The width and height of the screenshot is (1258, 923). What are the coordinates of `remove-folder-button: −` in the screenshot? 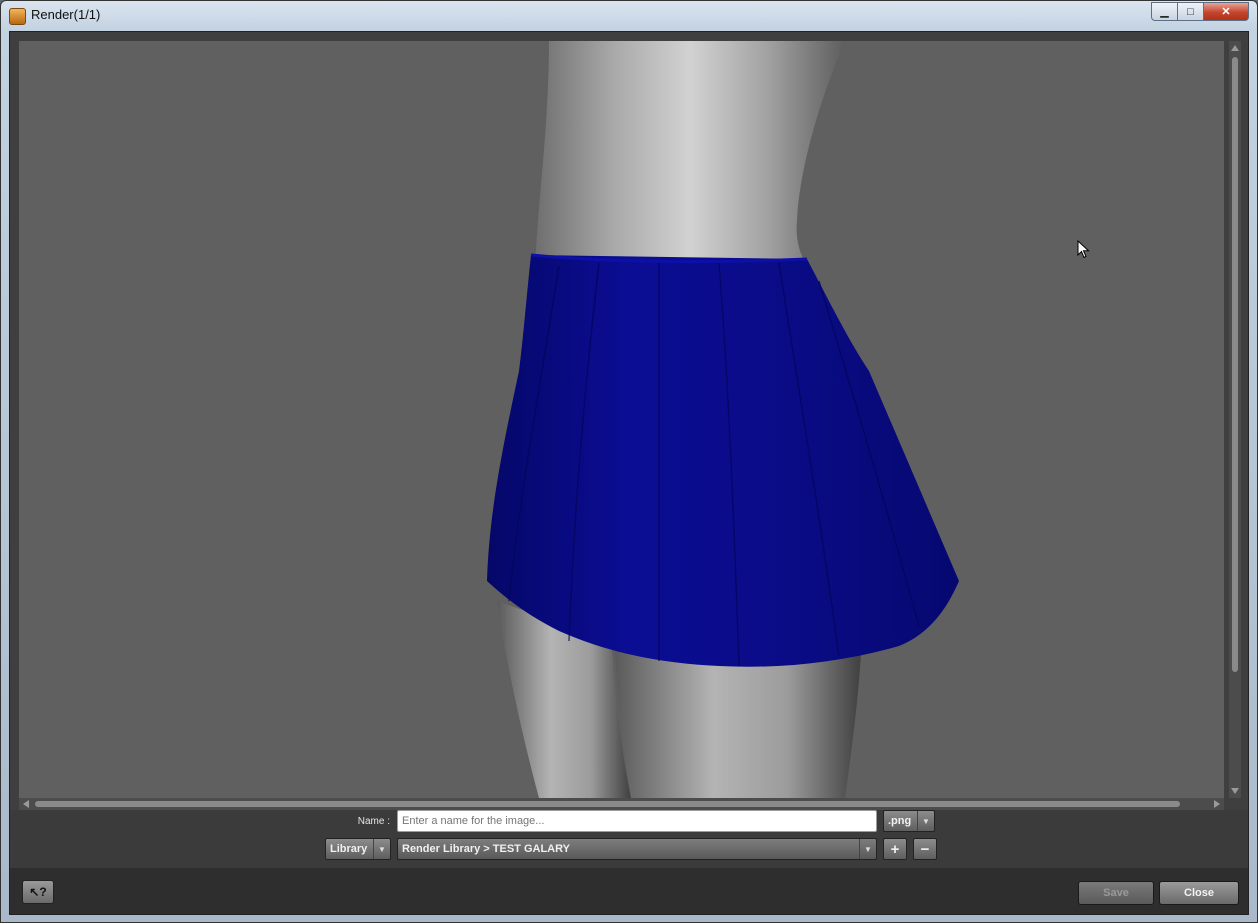 It's located at (925, 849).